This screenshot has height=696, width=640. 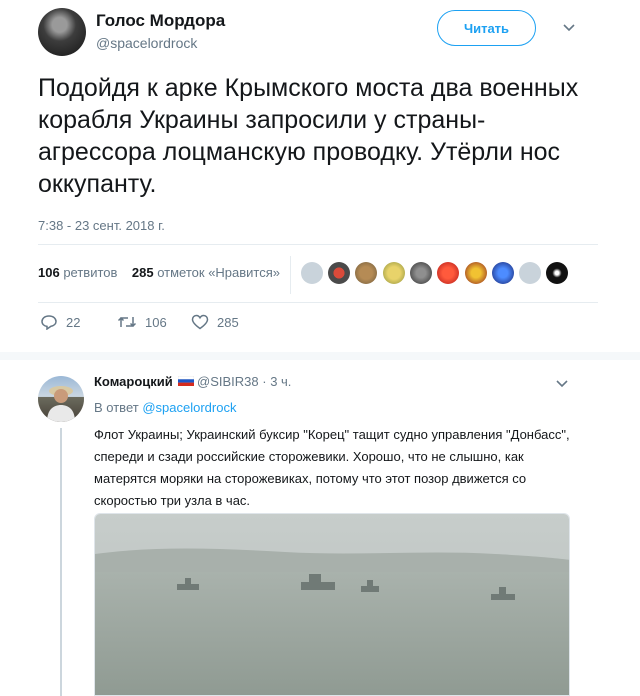 What do you see at coordinates (127, 322) in the screenshot?
I see `retweet-icon` at bounding box center [127, 322].